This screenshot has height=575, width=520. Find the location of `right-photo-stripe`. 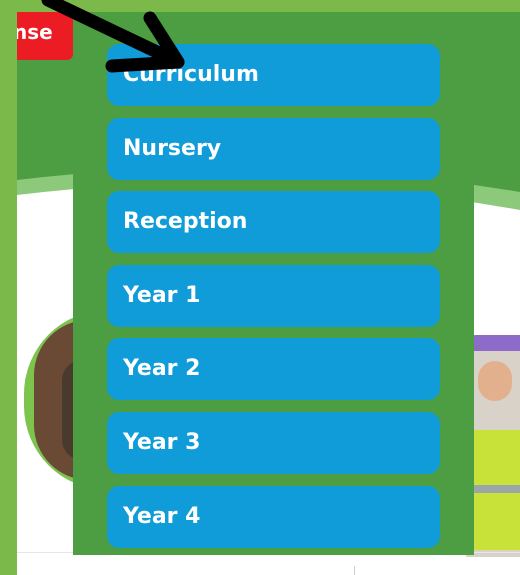

right-photo-stripe is located at coordinates (497, 489).